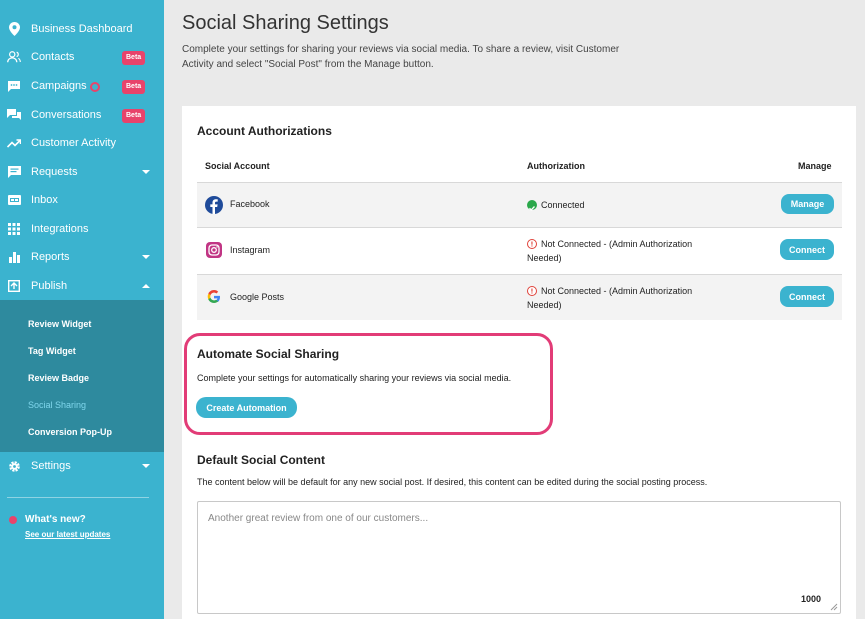 This screenshot has height=619, width=865. I want to click on google-icon, so click(214, 297).